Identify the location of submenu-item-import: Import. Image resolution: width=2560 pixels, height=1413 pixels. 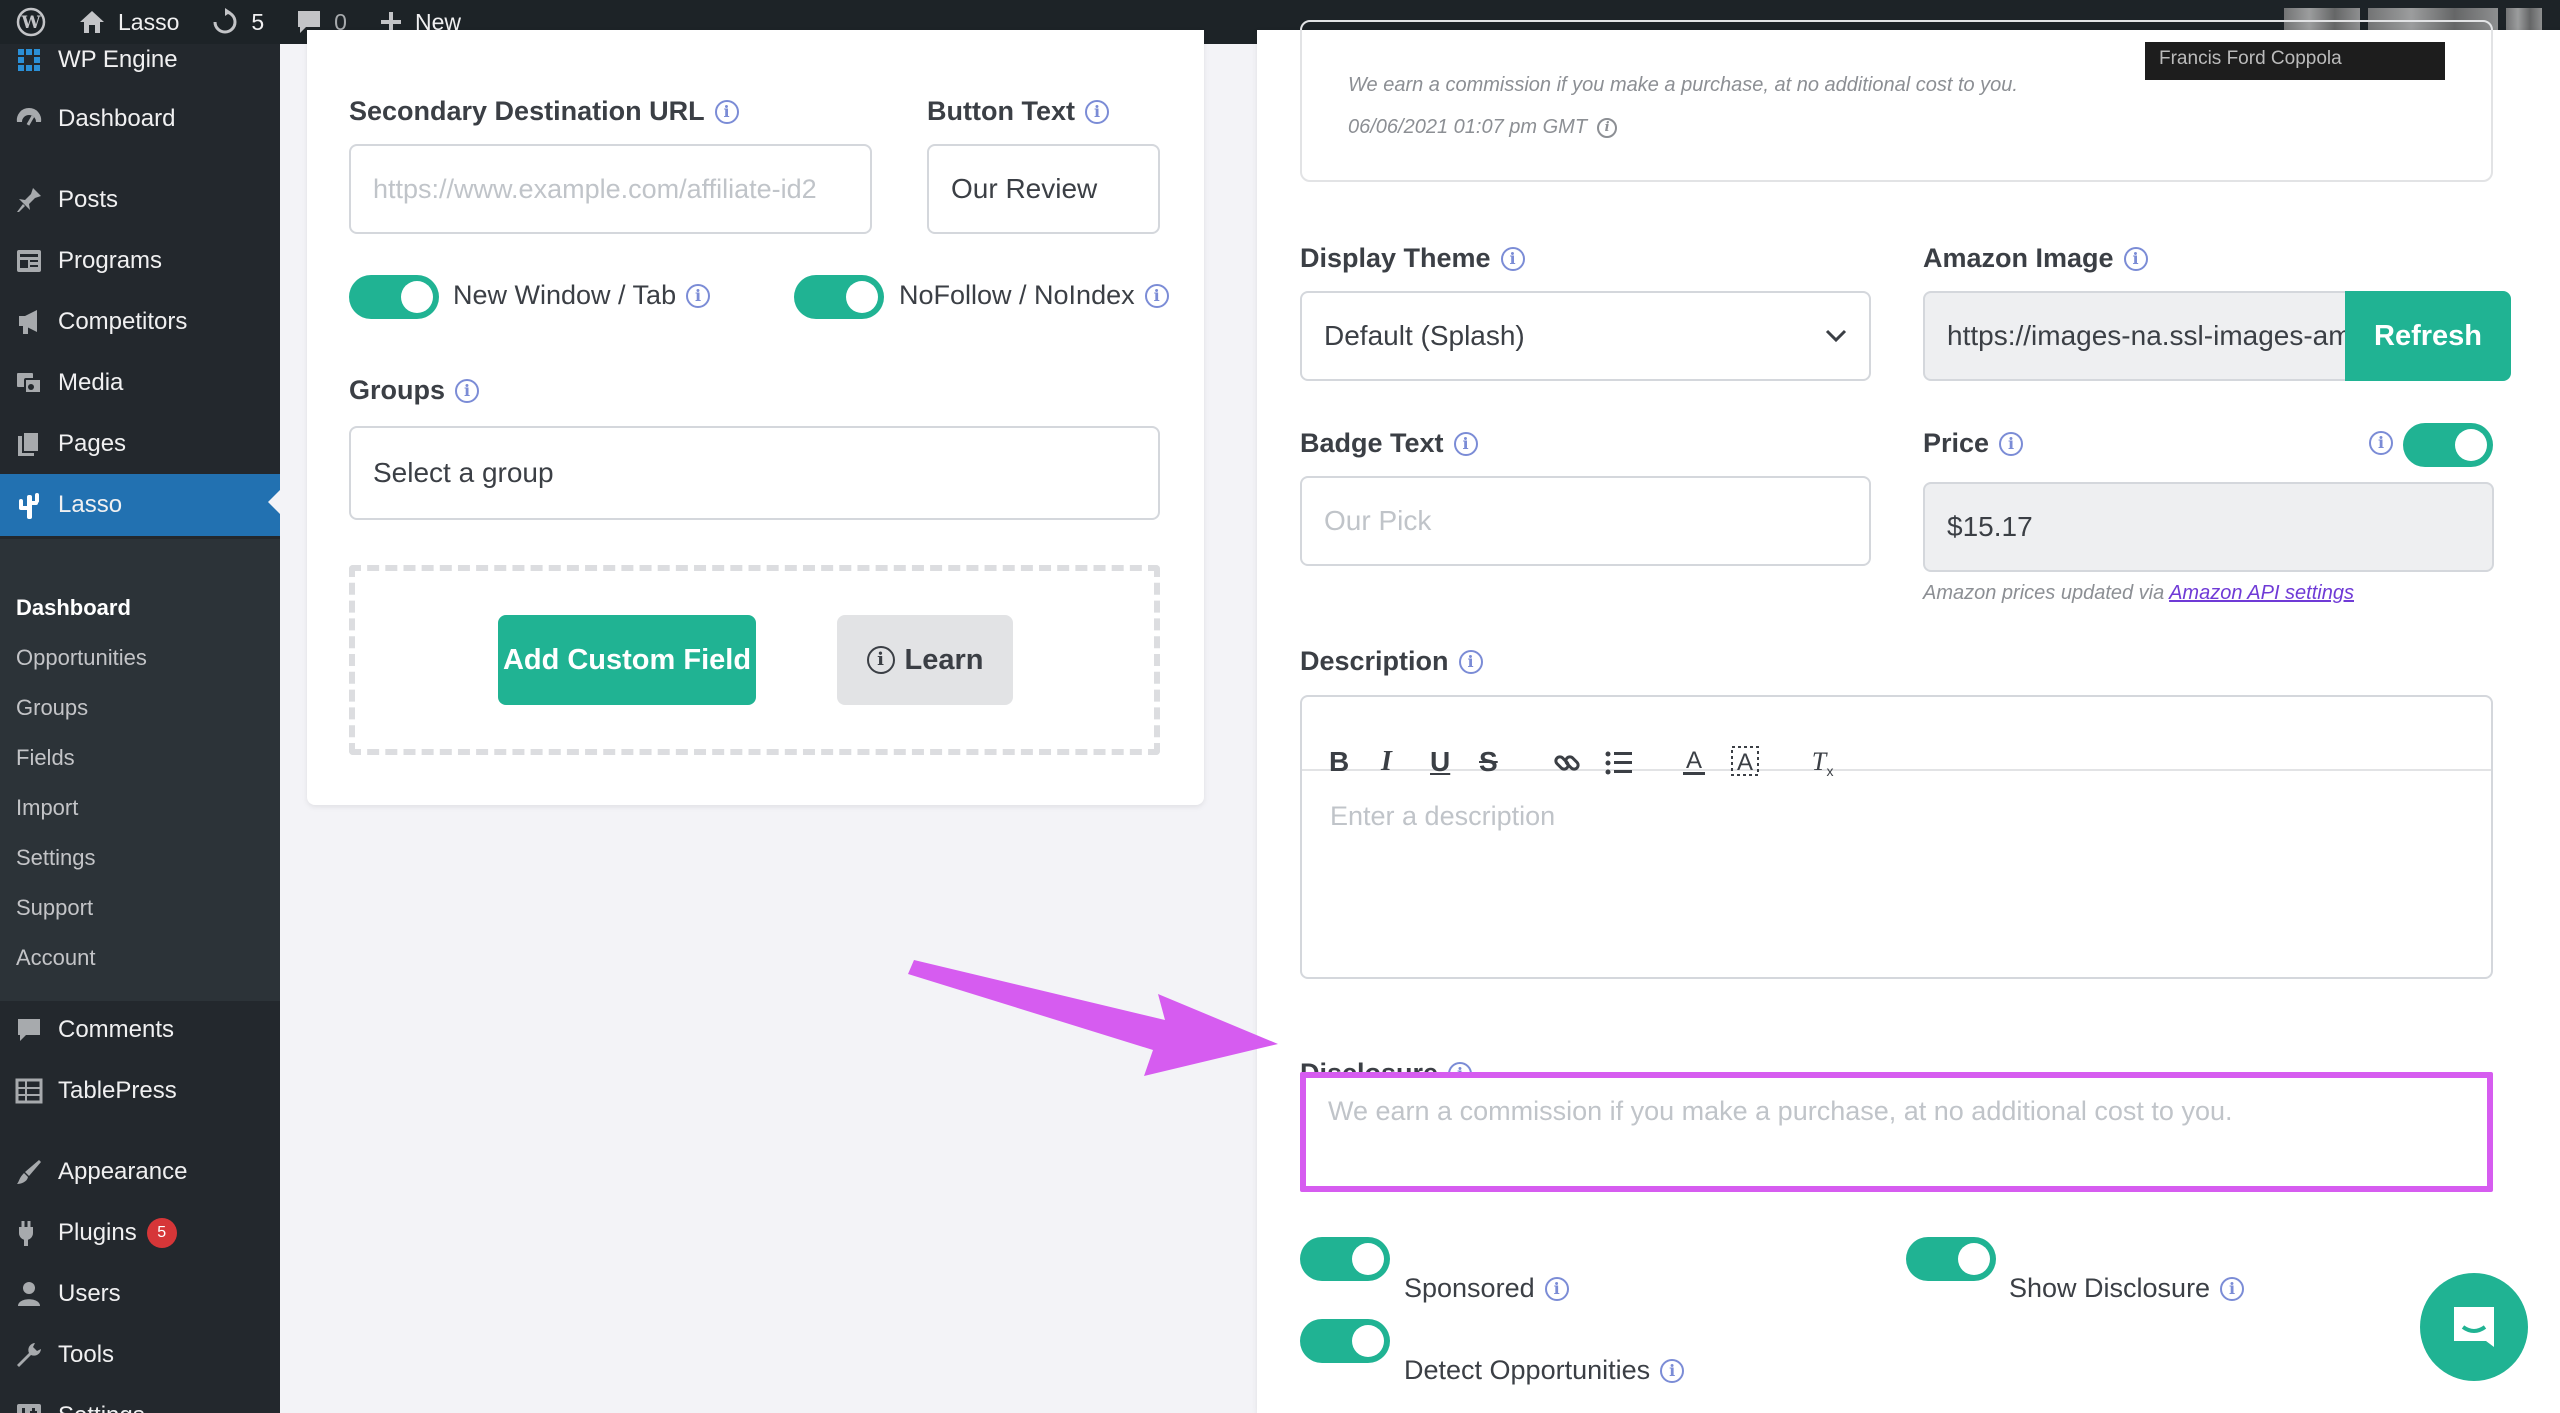
(47, 808).